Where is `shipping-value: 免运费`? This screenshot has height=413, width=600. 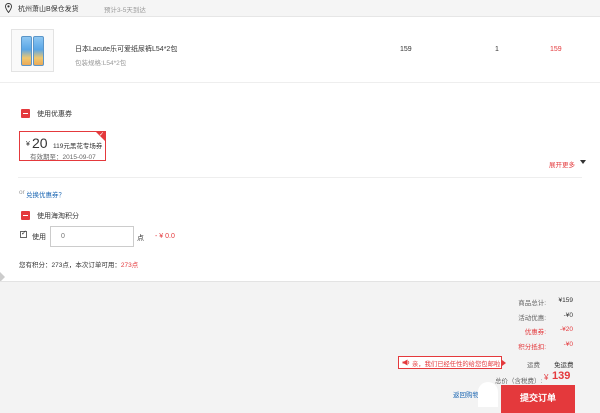 shipping-value: 免运费 is located at coordinates (564, 365).